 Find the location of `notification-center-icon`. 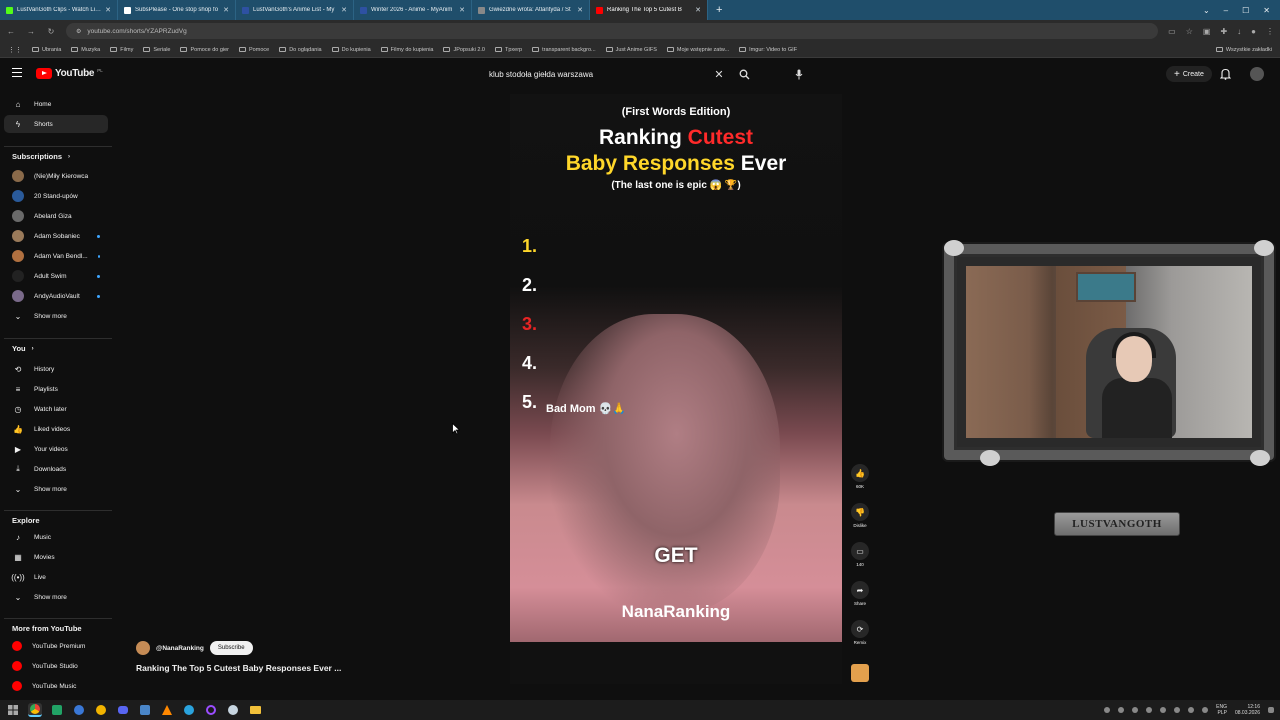

notification-center-icon is located at coordinates (1271, 710).